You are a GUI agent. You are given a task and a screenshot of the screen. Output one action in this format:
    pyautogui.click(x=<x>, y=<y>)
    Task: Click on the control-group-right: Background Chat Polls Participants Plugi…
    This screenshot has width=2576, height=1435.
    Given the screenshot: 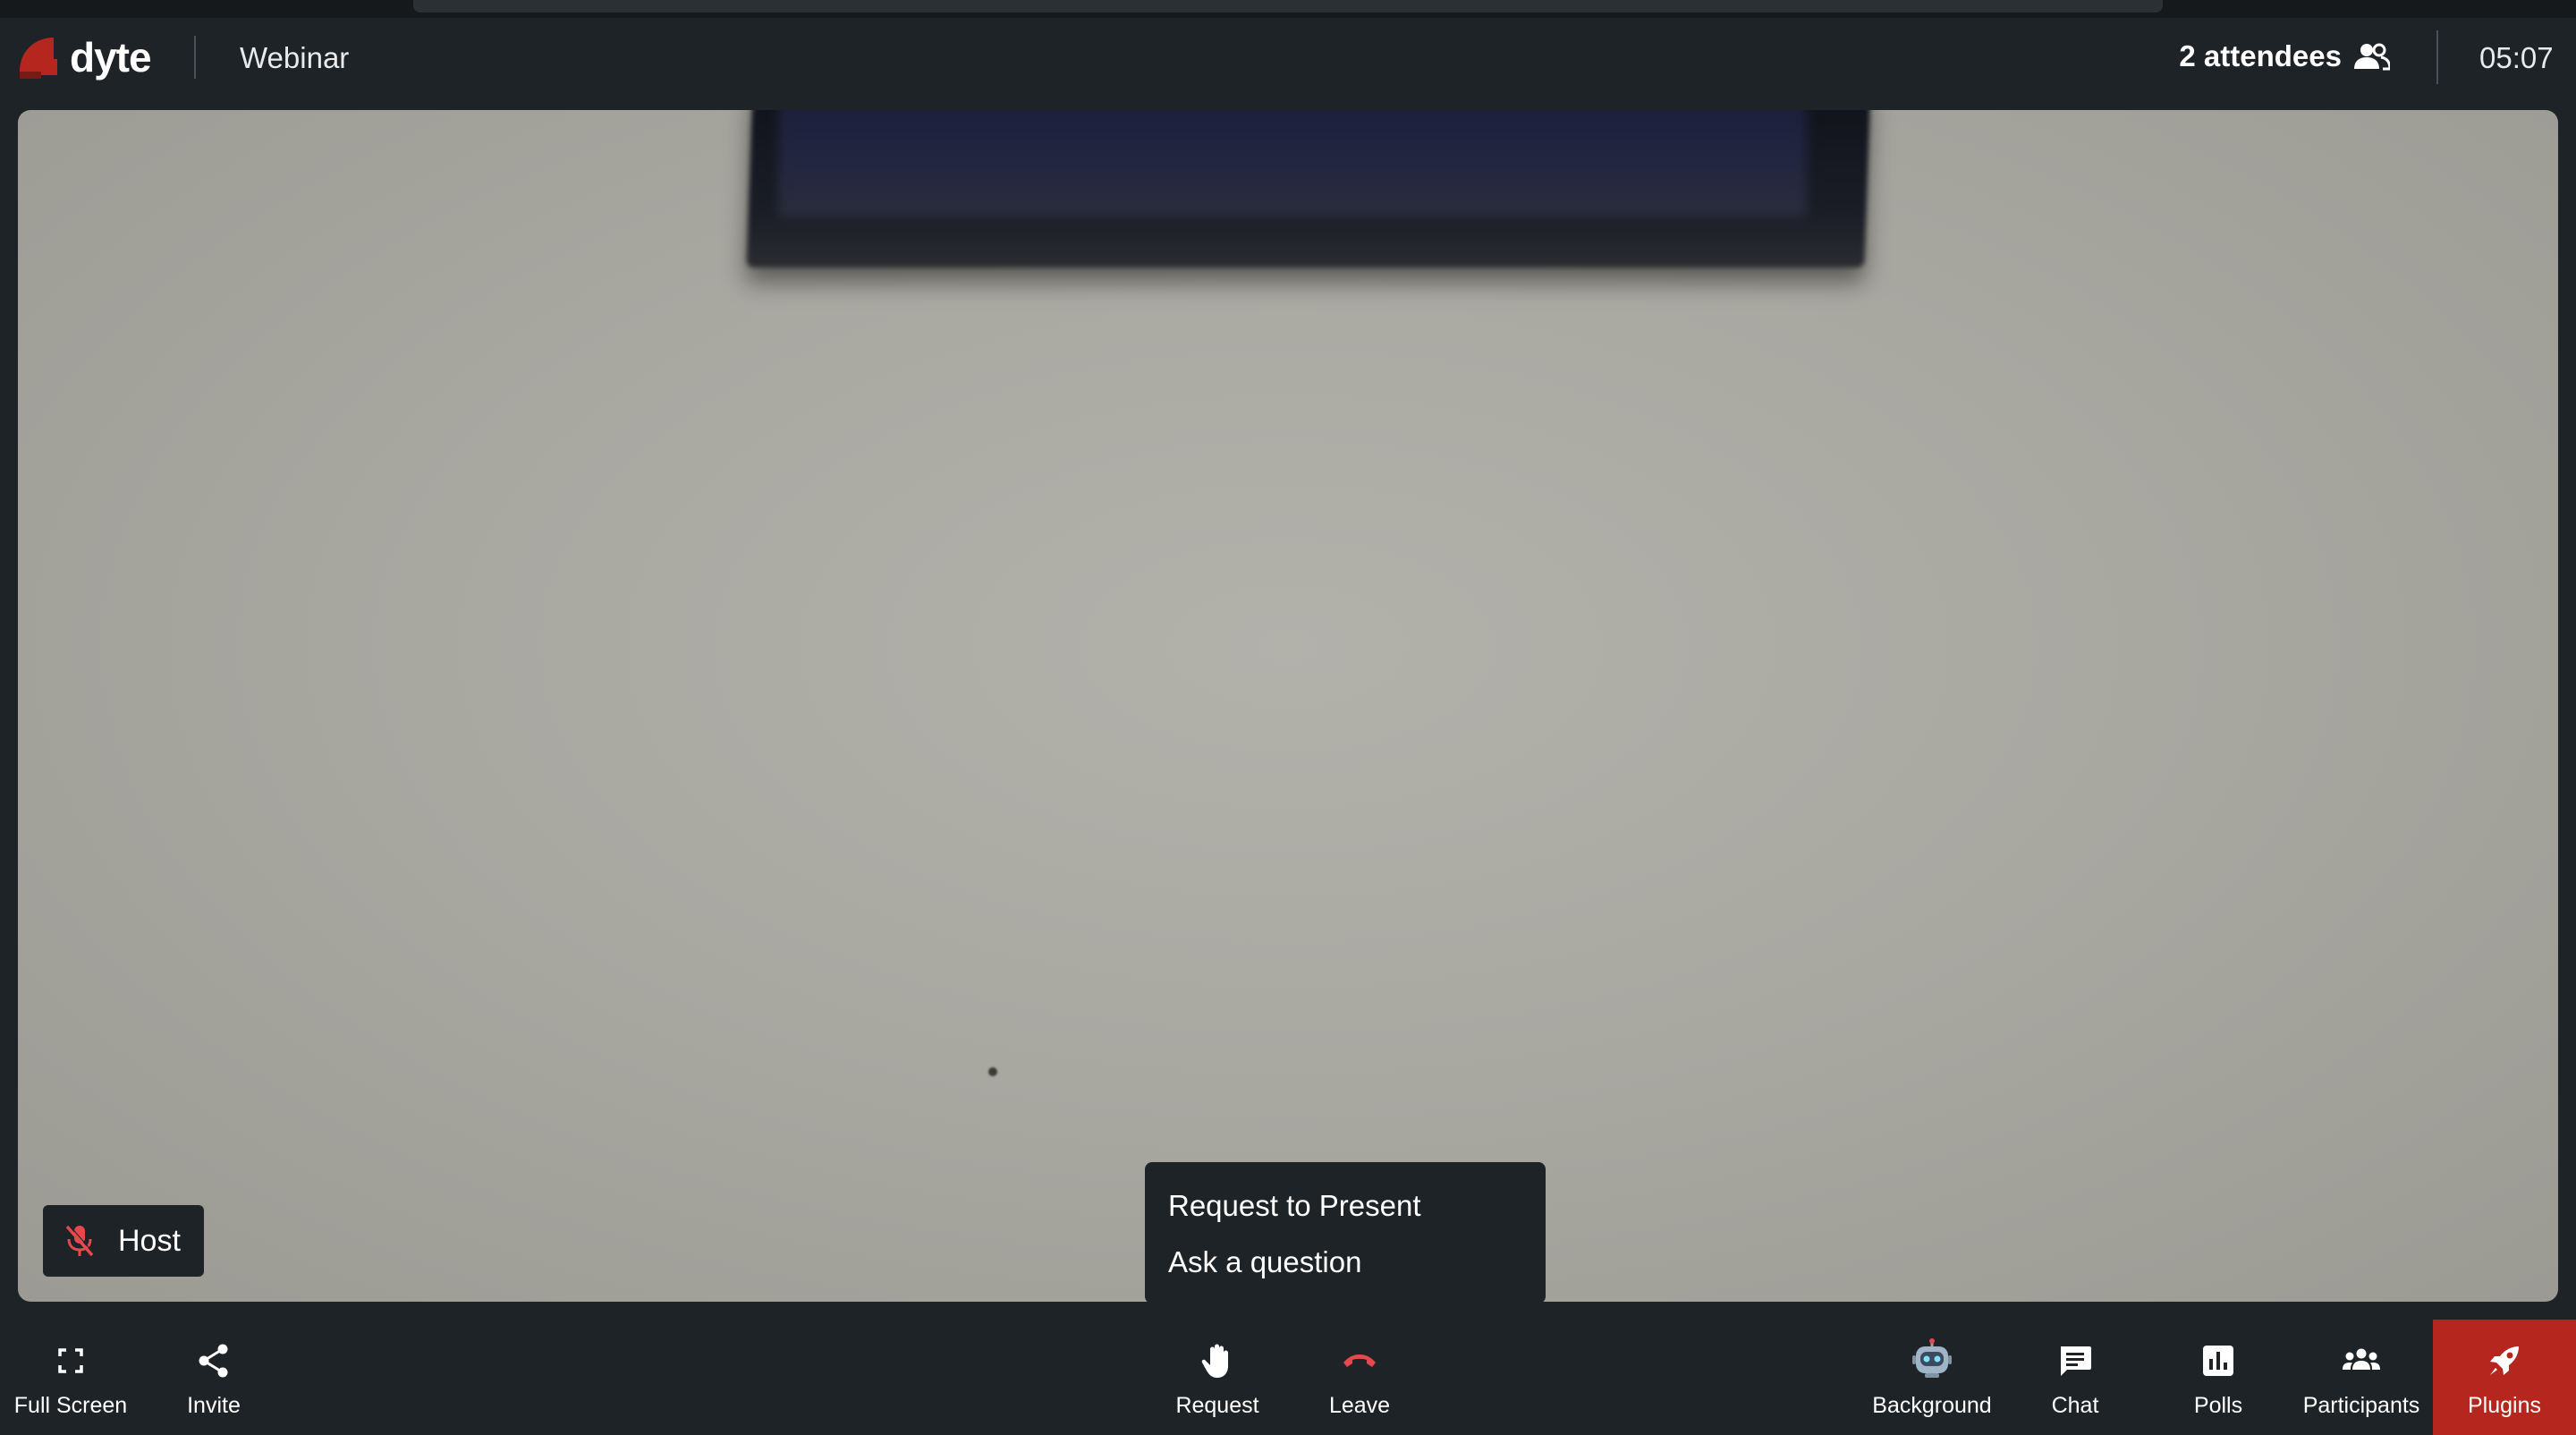 What is the action you would take?
    pyautogui.click(x=2218, y=1377)
    